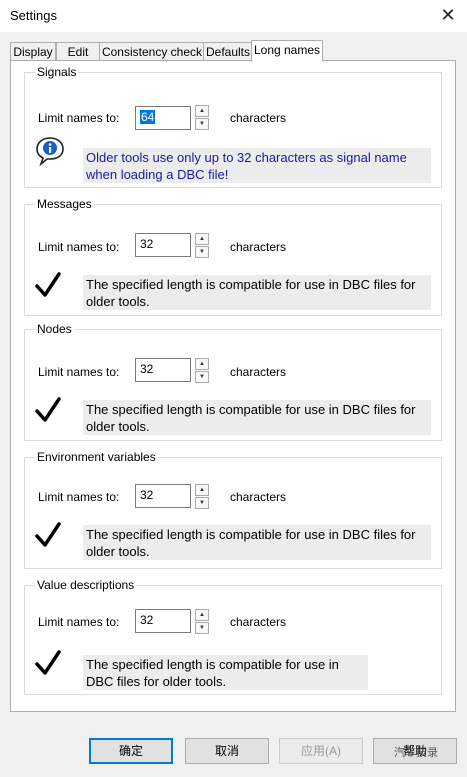  I want to click on title-bar: Settings ✕, so click(233, 16).